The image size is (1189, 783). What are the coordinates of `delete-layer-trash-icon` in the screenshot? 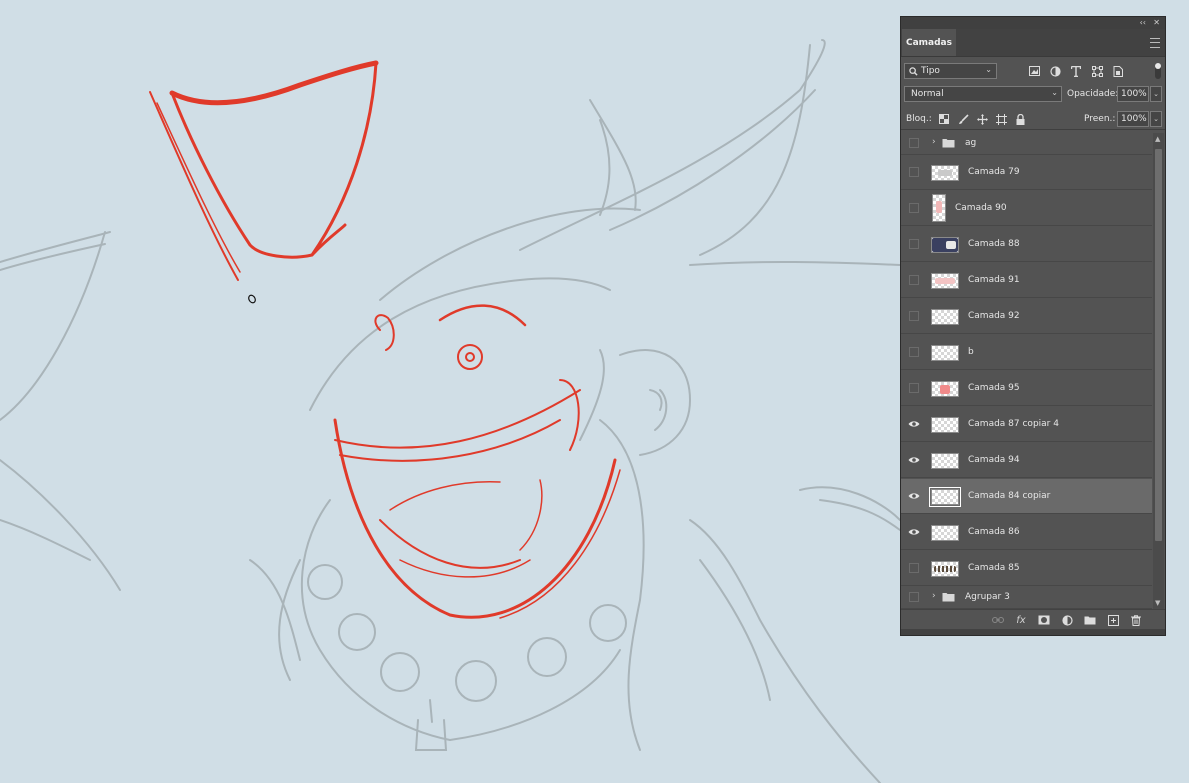 It's located at (1136, 620).